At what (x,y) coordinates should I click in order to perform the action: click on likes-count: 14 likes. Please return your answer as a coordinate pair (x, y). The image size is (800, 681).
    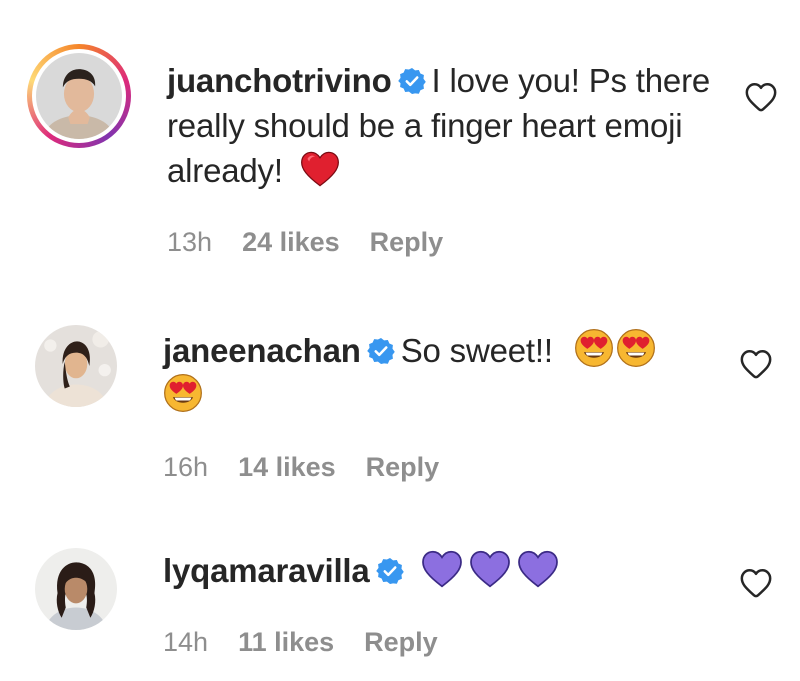
    Looking at the image, I should click on (287, 467).